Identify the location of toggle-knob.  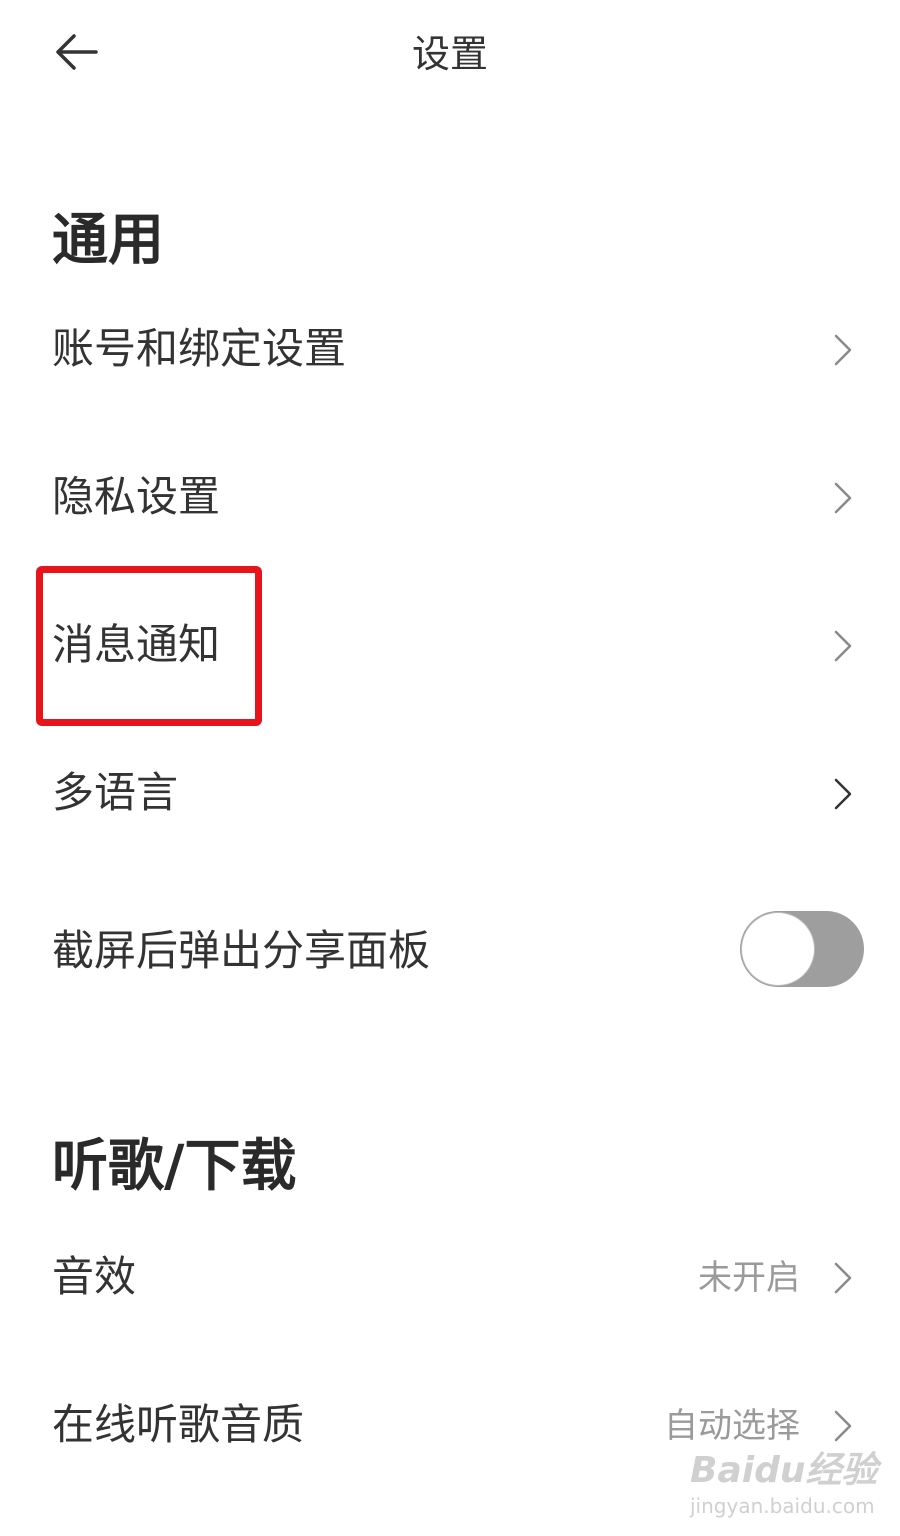
(778, 949).